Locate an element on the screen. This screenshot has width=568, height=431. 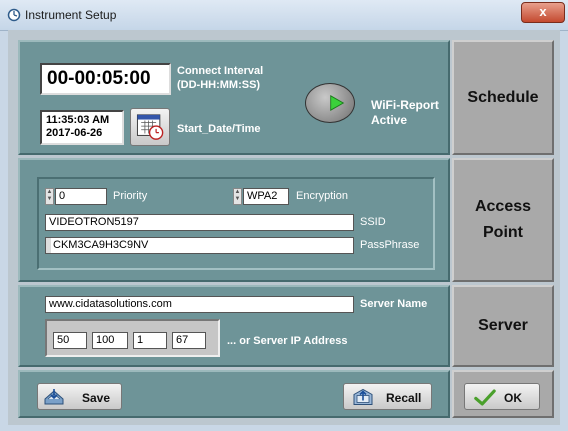
schedule-button-label: Schedule is located at coordinates (503, 97).